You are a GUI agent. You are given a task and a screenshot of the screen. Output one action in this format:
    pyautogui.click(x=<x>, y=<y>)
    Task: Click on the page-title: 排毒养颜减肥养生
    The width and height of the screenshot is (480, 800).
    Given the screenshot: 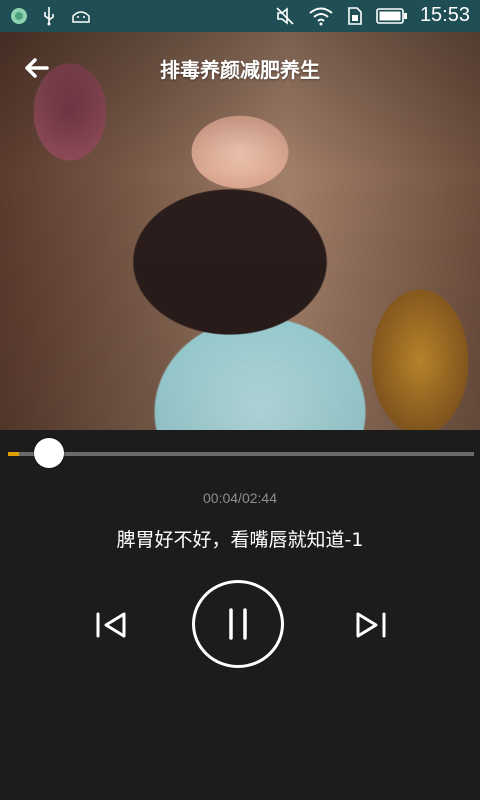 What is the action you would take?
    pyautogui.click(x=240, y=69)
    